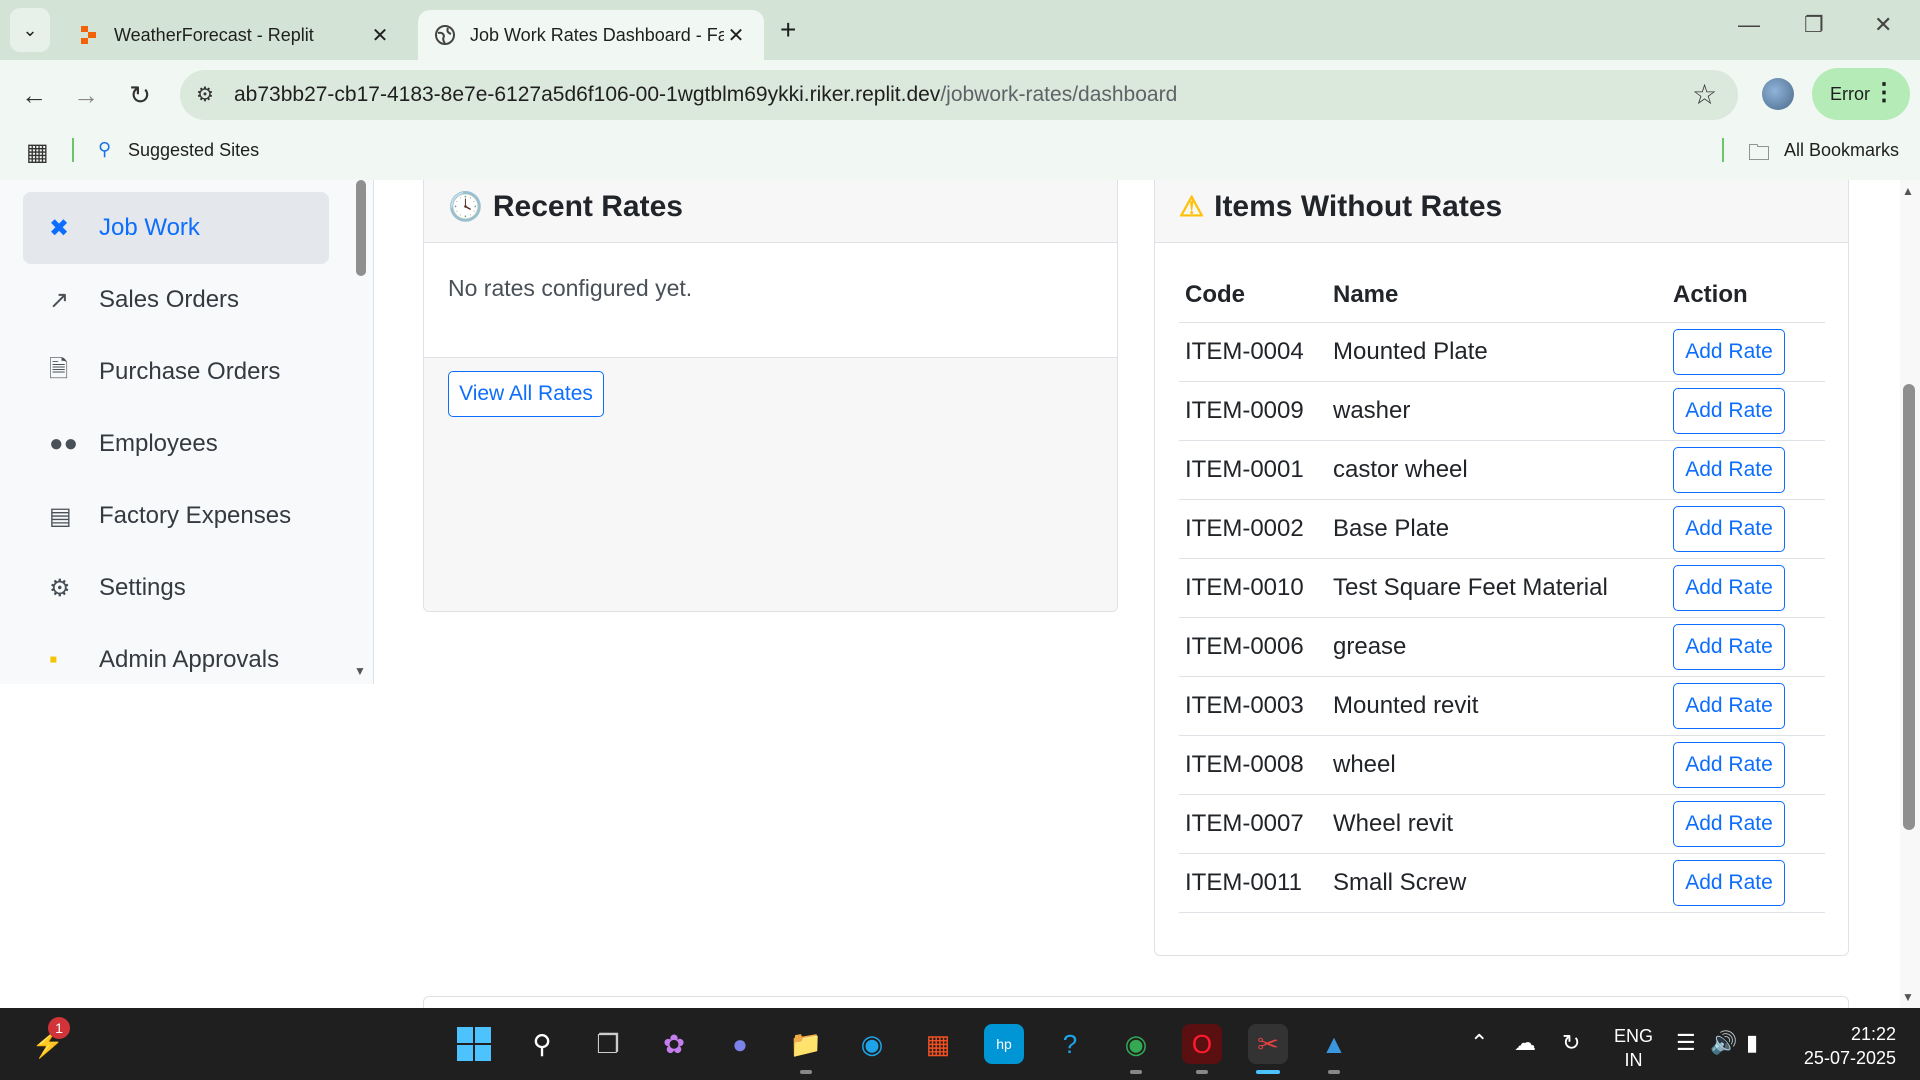  What do you see at coordinates (1908, 191) in the screenshot?
I see `scroll-up-icon: ▲` at bounding box center [1908, 191].